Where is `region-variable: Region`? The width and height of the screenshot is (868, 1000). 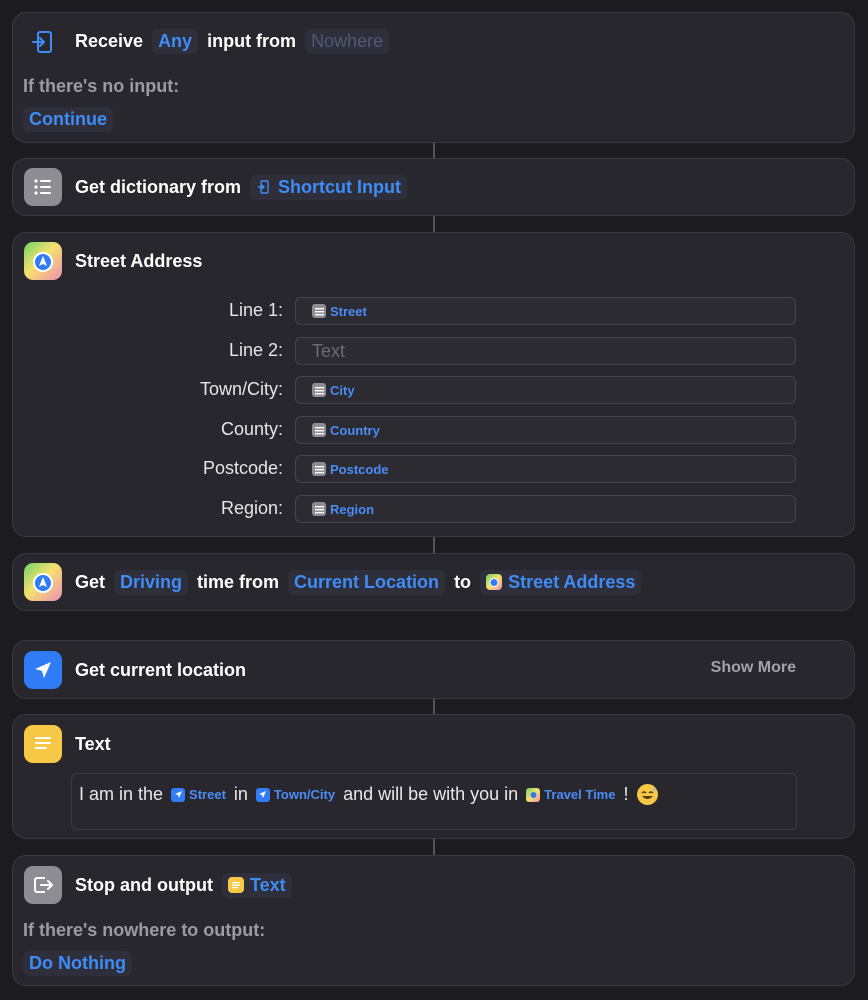
region-variable: Region is located at coordinates (352, 509).